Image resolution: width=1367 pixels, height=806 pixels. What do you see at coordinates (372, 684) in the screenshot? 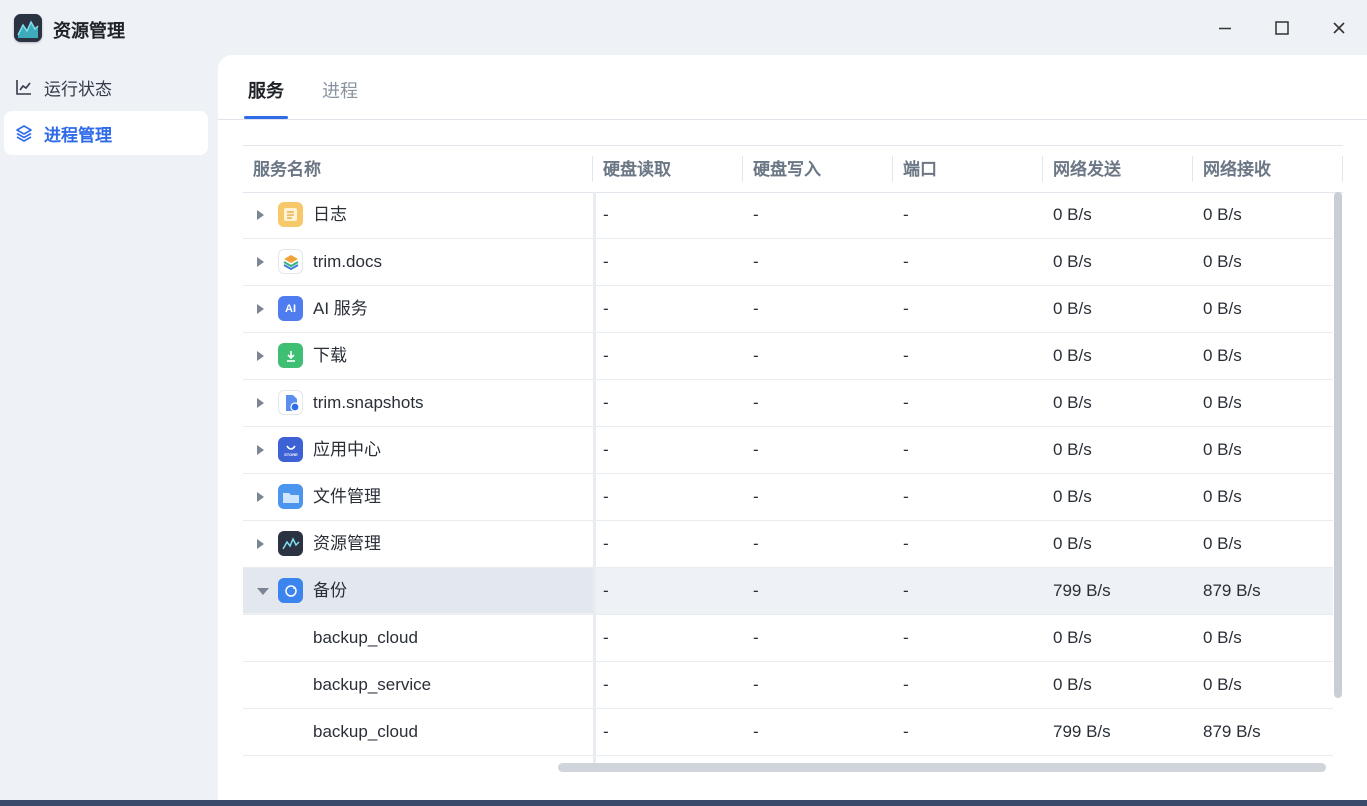
I see `service-name: backup_service` at bounding box center [372, 684].